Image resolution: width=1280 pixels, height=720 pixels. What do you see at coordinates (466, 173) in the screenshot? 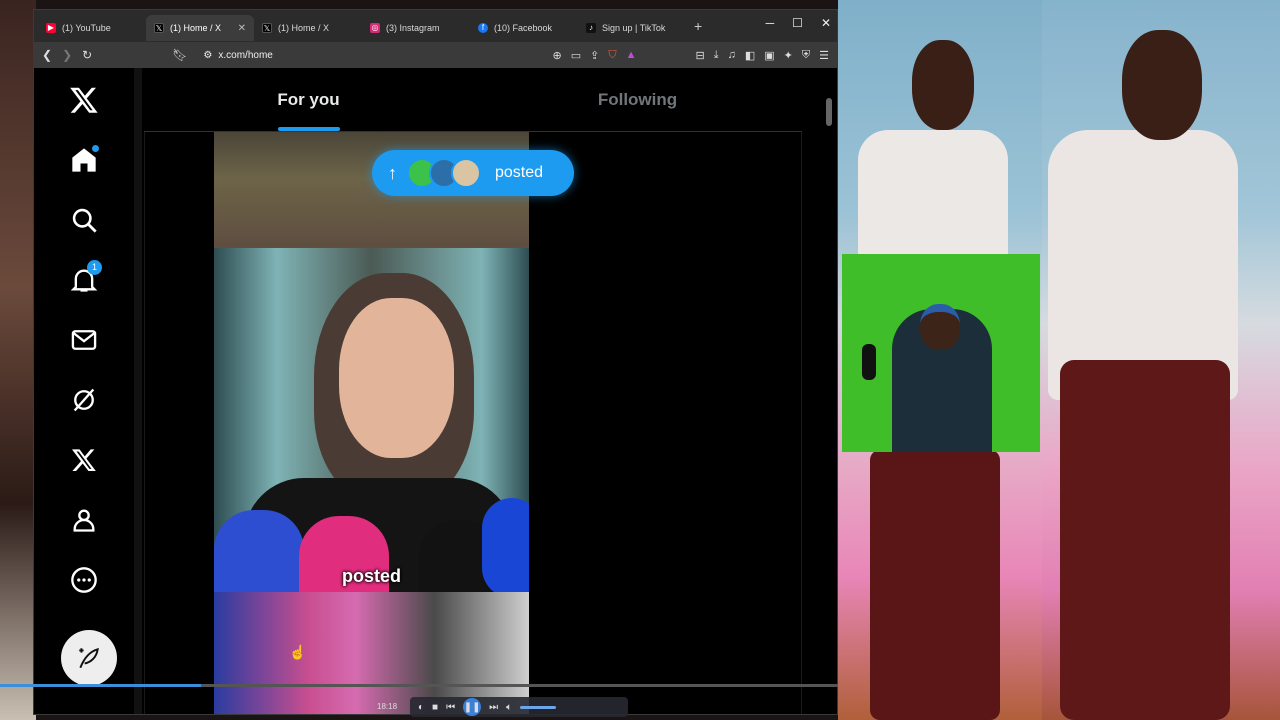
I see `avatar` at bounding box center [466, 173].